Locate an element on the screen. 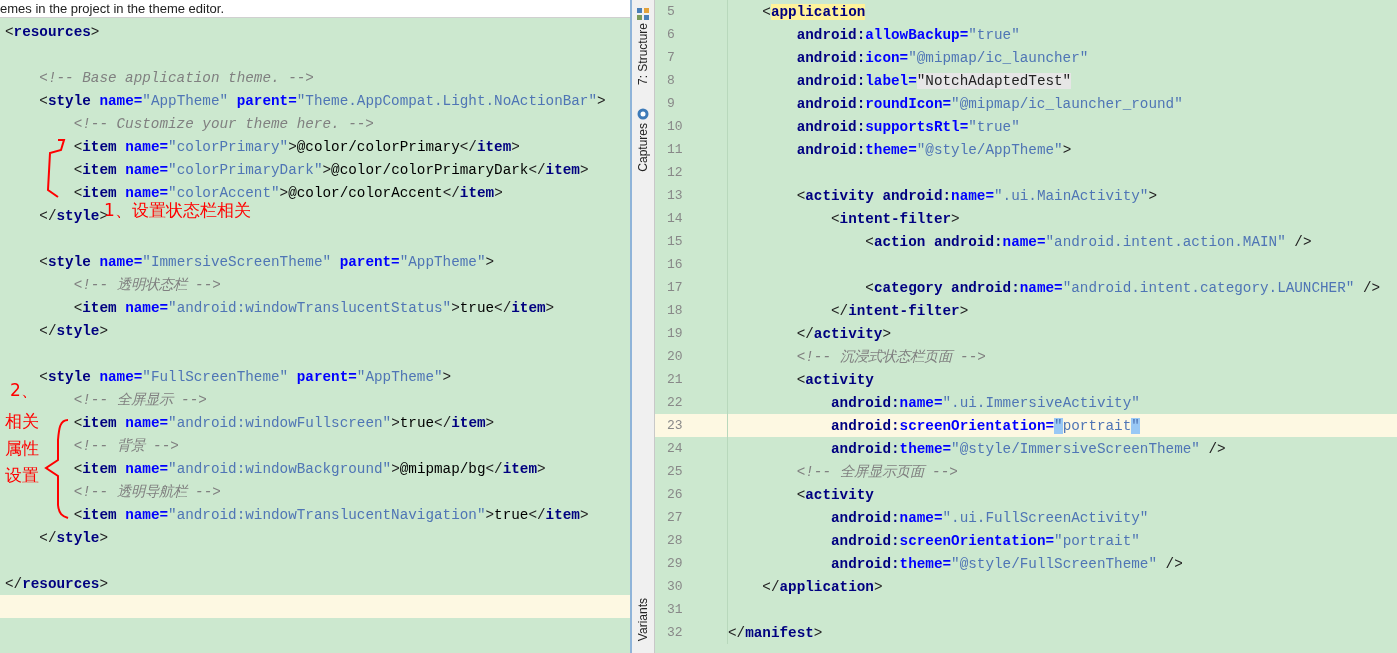  code-line: <!-- 透明状态栏 --> is located at coordinates (147, 284).